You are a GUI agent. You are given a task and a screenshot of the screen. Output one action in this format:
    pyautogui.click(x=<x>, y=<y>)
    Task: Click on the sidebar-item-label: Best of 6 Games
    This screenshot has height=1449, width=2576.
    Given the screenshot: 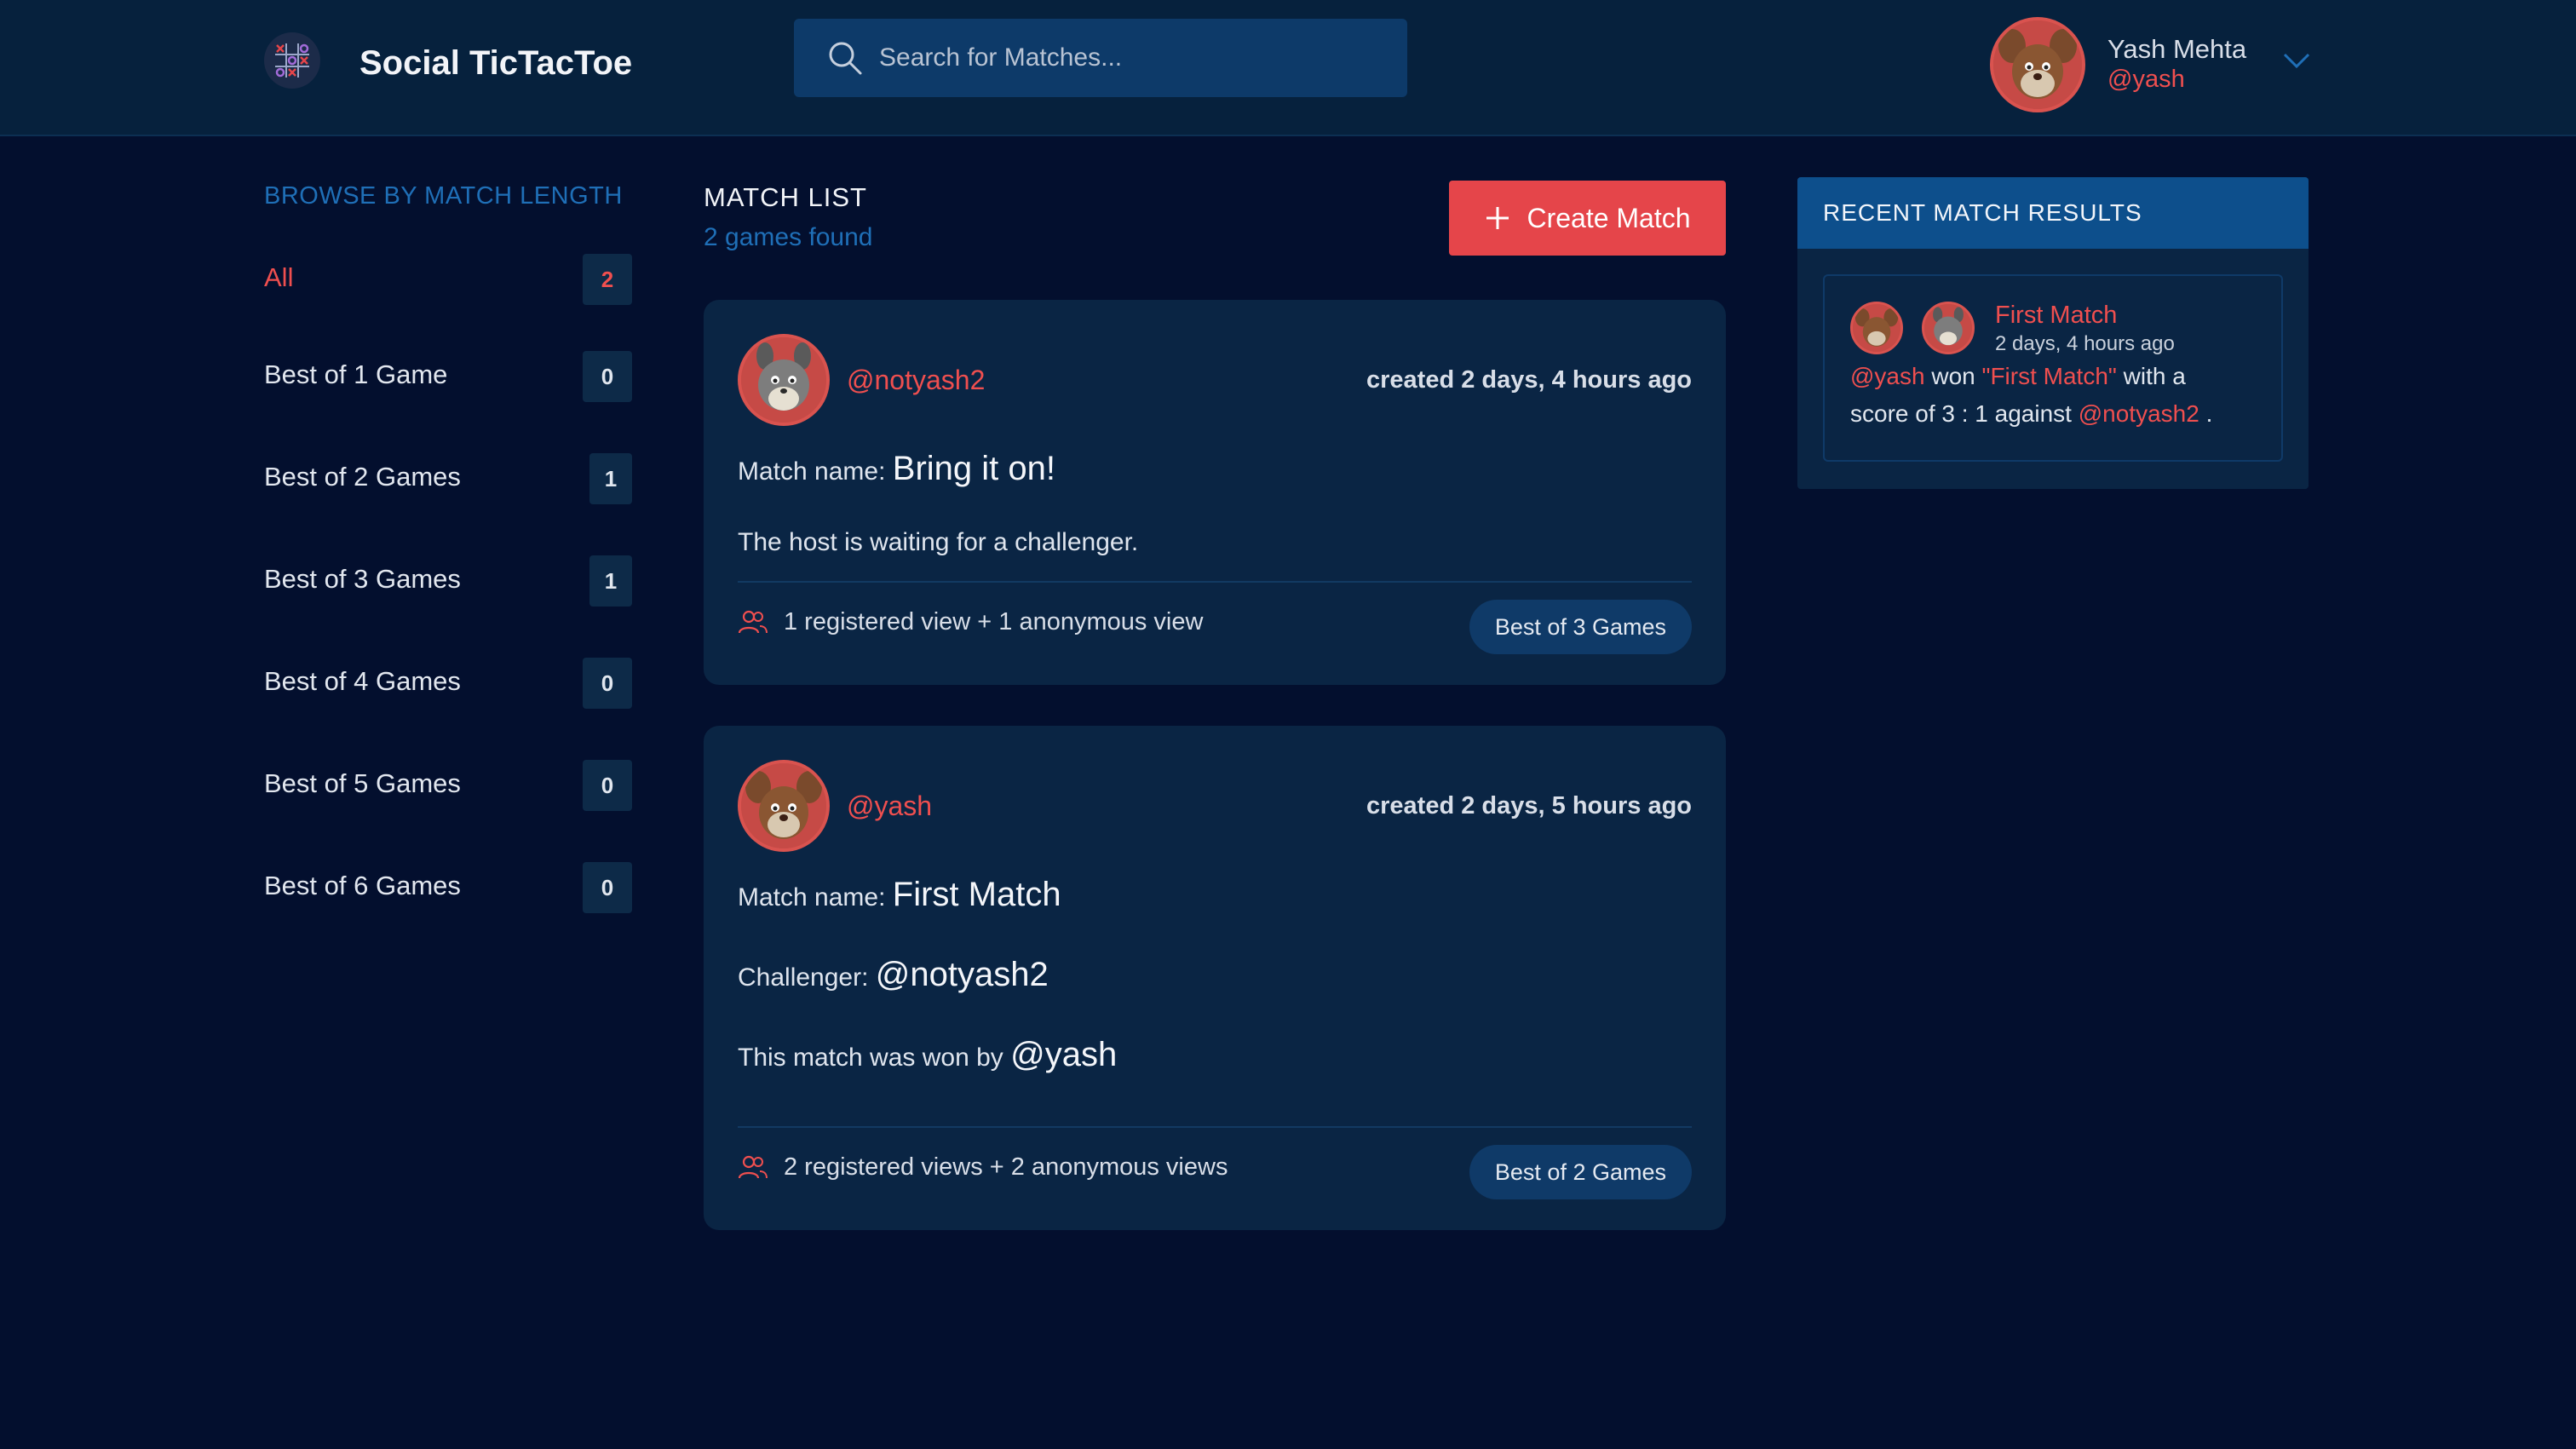 What is the action you would take?
    pyautogui.click(x=363, y=885)
    